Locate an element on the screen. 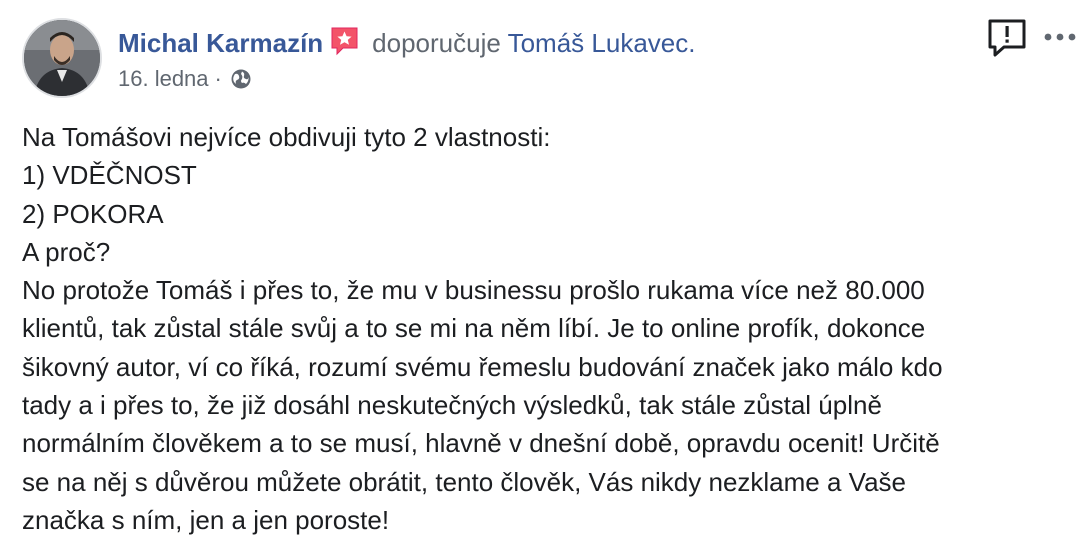 Image resolution: width=1092 pixels, height=552 pixels. post-text-line: značka s ním, jen a jen poroste! is located at coordinates (206, 519).